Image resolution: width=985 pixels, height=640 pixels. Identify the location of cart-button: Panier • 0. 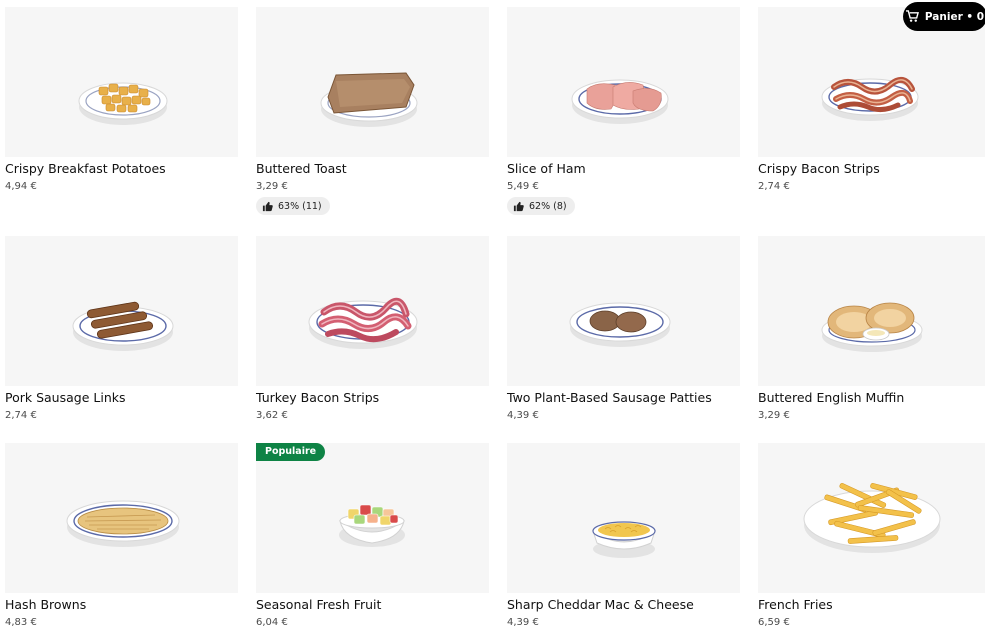
(944, 16).